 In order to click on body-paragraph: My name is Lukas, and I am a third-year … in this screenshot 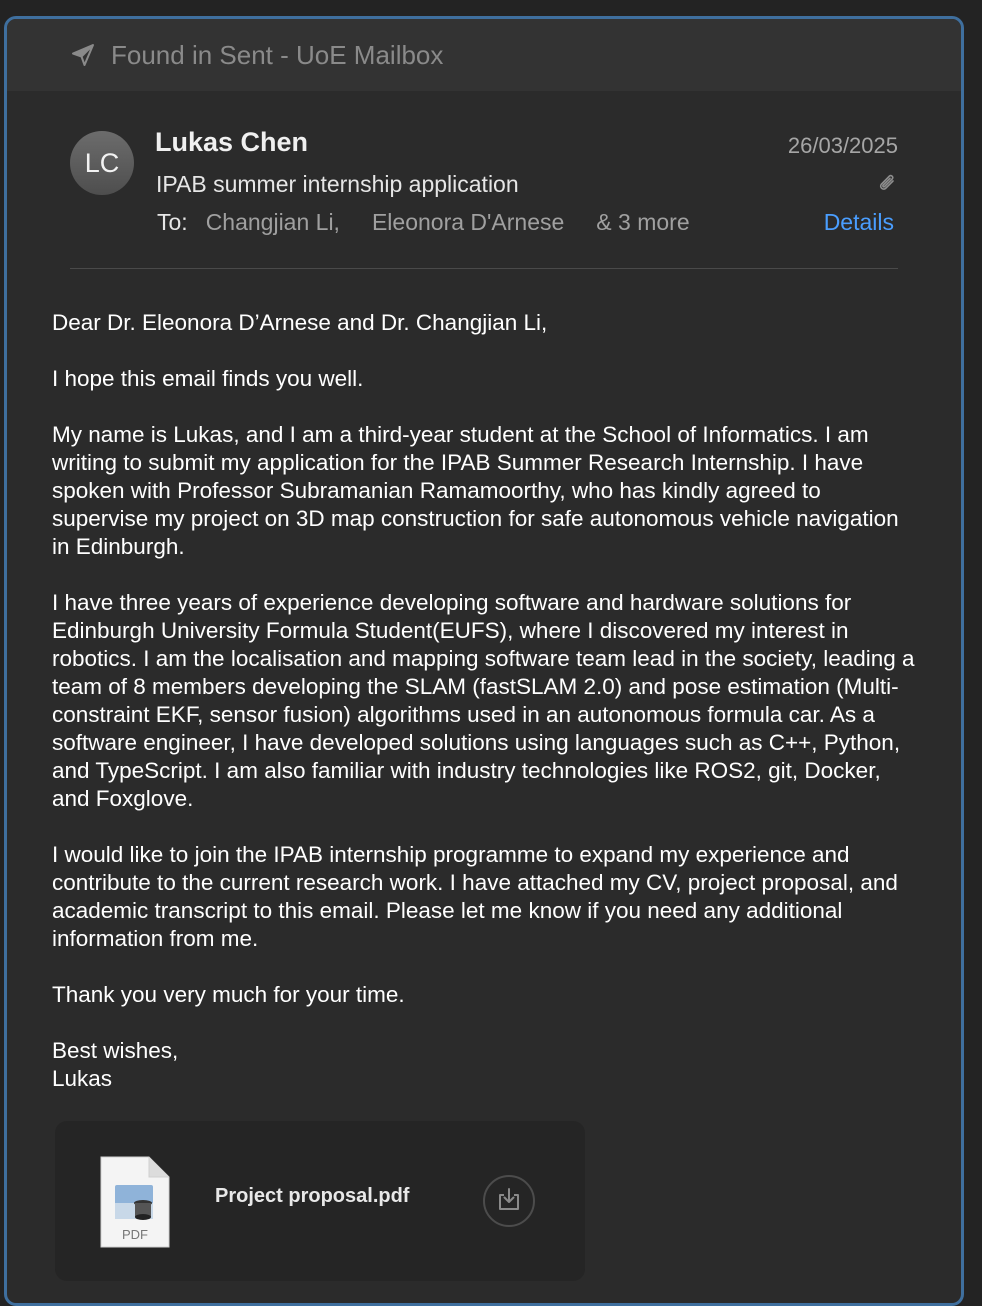, I will do `click(475, 490)`.